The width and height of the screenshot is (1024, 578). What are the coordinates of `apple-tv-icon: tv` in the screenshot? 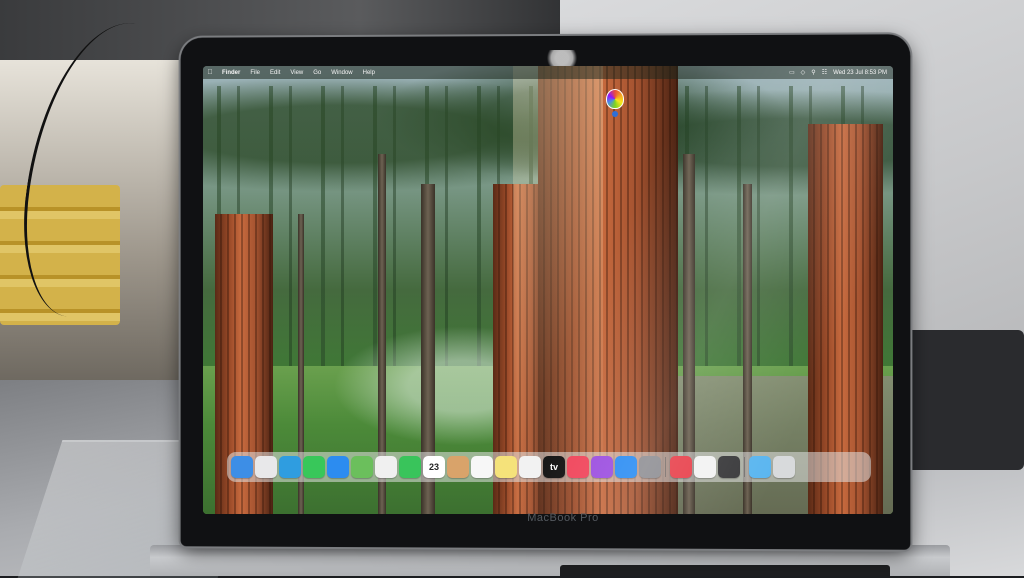 It's located at (554, 467).